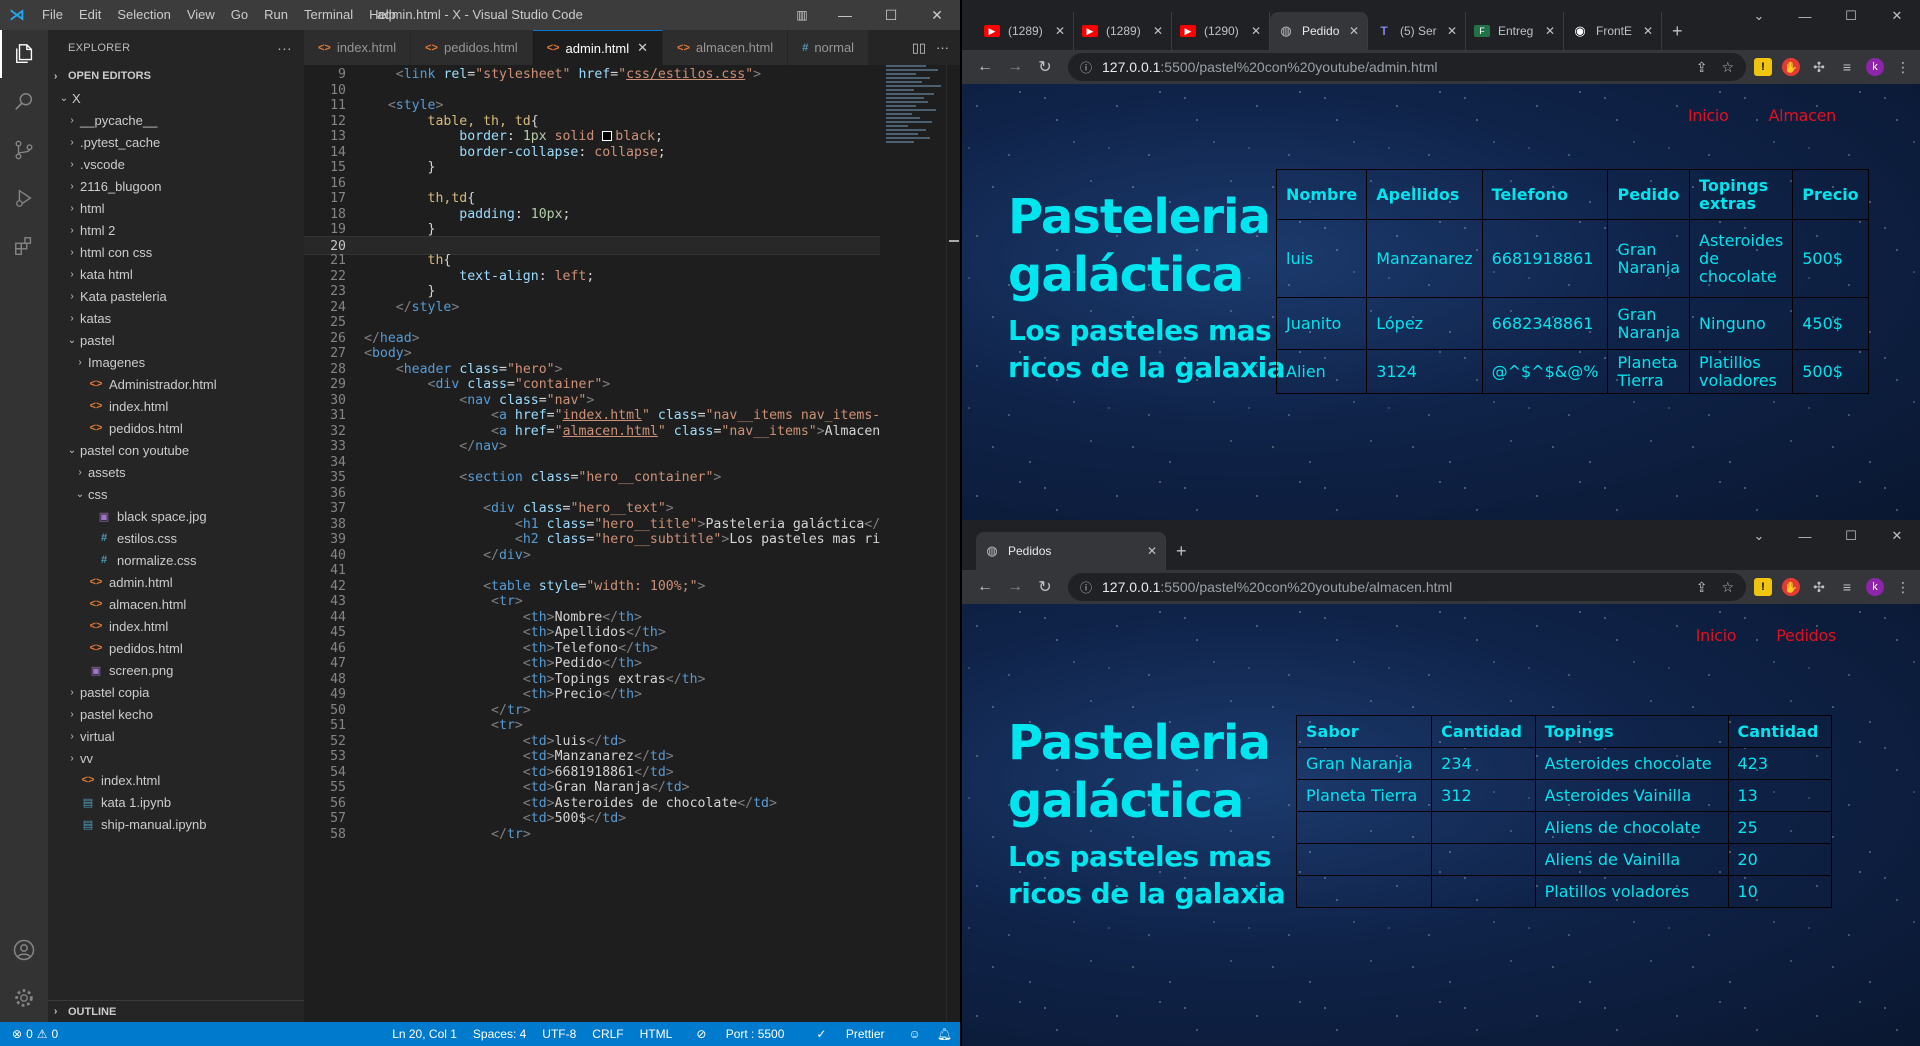 The image size is (1920, 1046). I want to click on tree-folder: › pastel copia, so click(176, 692).